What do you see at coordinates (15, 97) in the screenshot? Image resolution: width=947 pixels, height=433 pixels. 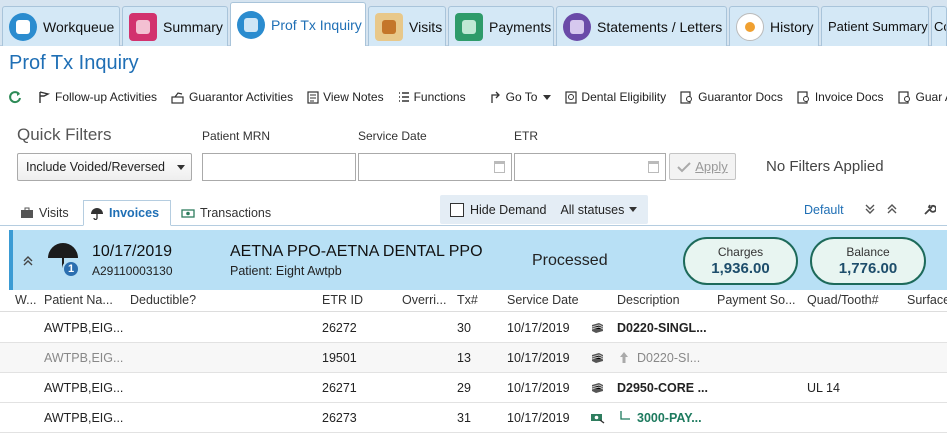 I see `refresh-button` at bounding box center [15, 97].